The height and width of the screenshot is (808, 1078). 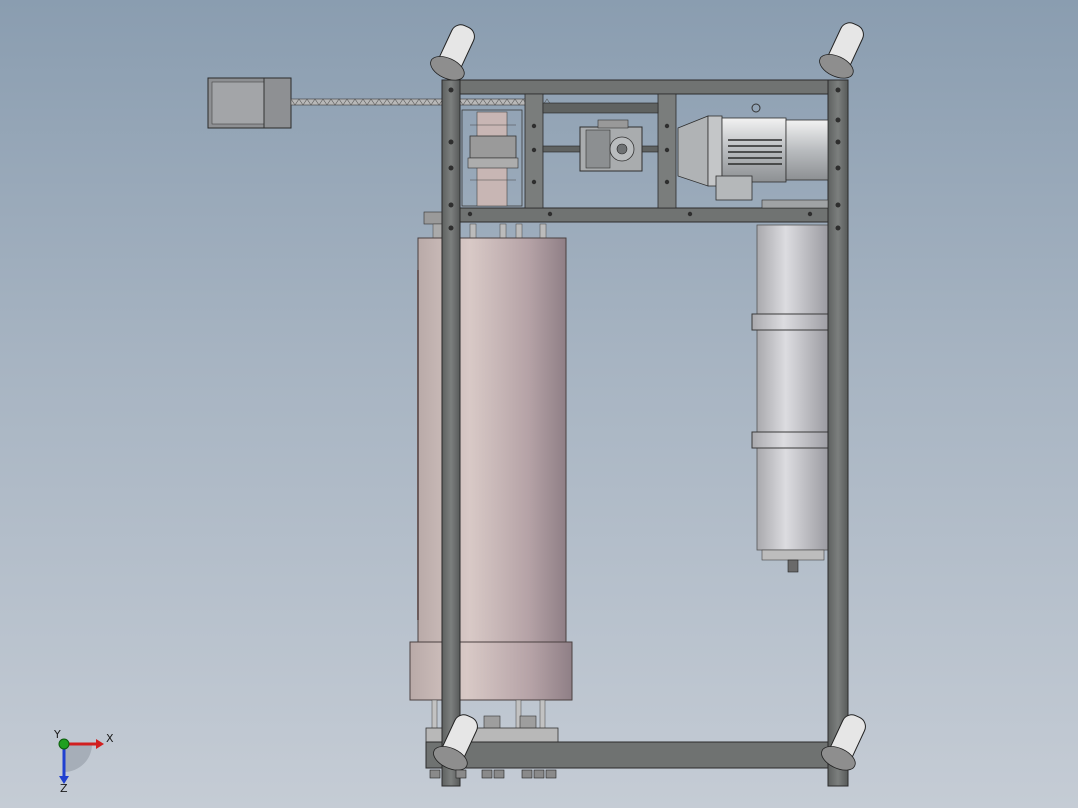 I want to click on hydraulic-cylinder, so click(x=491, y=477).